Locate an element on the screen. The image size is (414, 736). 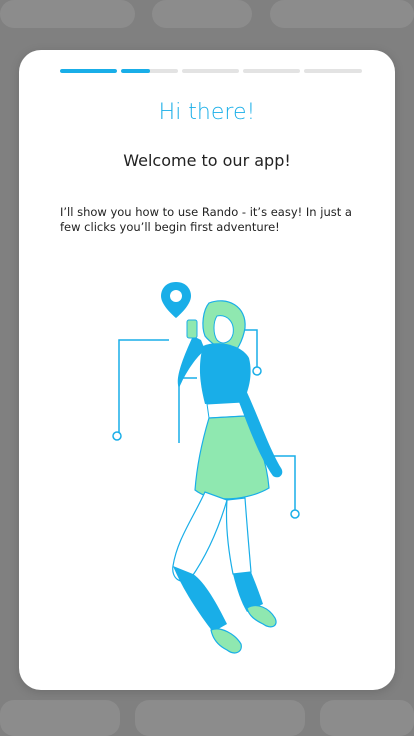
map-pin-icon is located at coordinates (176, 300).